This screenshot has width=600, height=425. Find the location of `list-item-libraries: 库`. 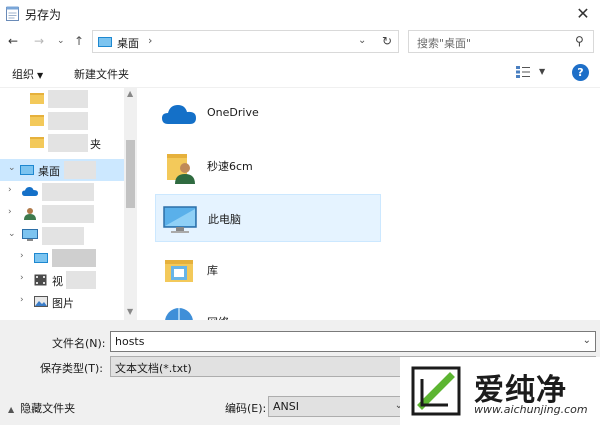

list-item-libraries: 库 is located at coordinates (268, 270).